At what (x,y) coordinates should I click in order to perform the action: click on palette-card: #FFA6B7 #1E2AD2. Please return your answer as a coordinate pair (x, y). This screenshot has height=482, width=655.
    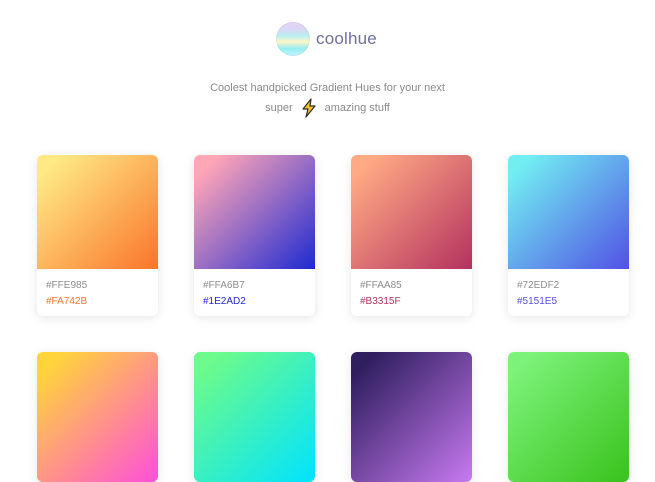
    Looking at the image, I should click on (254, 235).